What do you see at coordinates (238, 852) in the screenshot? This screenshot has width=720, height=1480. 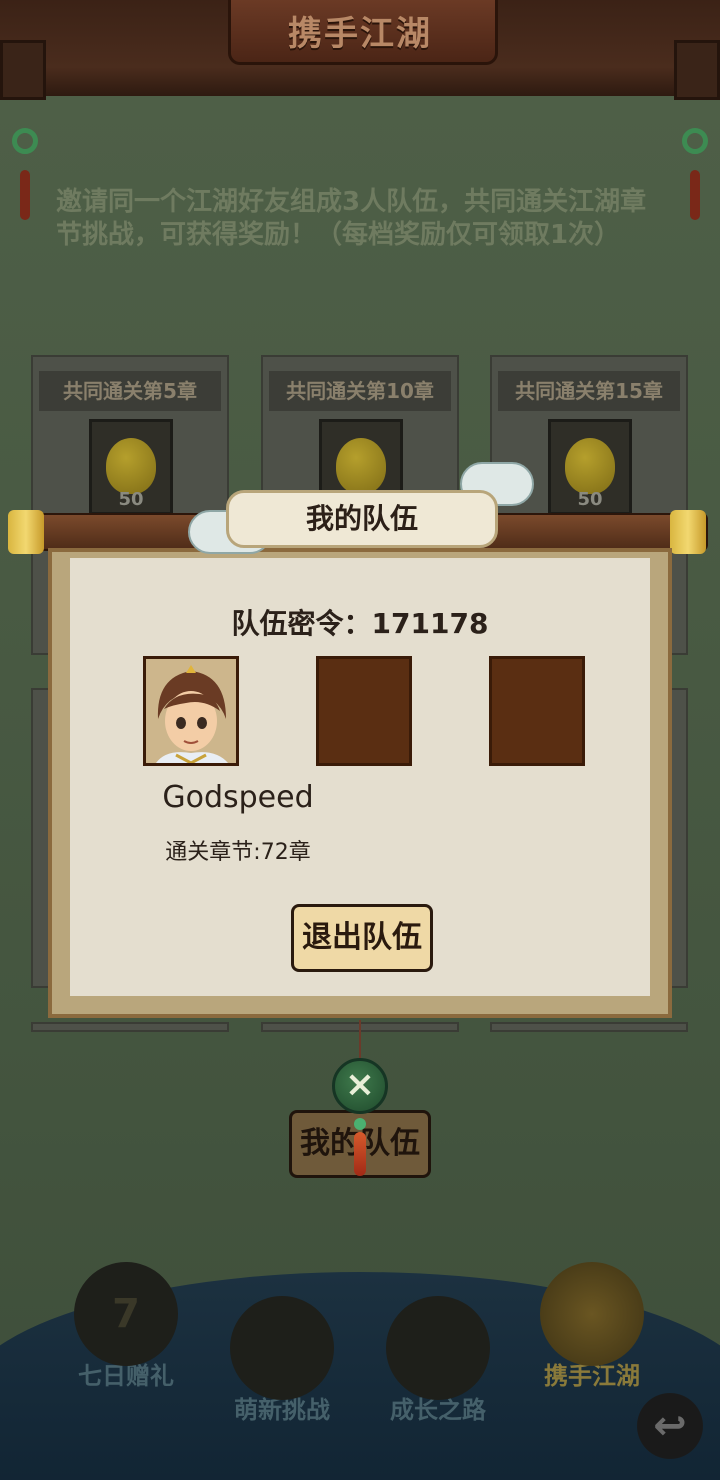 I see `member-chapter: 通关章节:72章` at bounding box center [238, 852].